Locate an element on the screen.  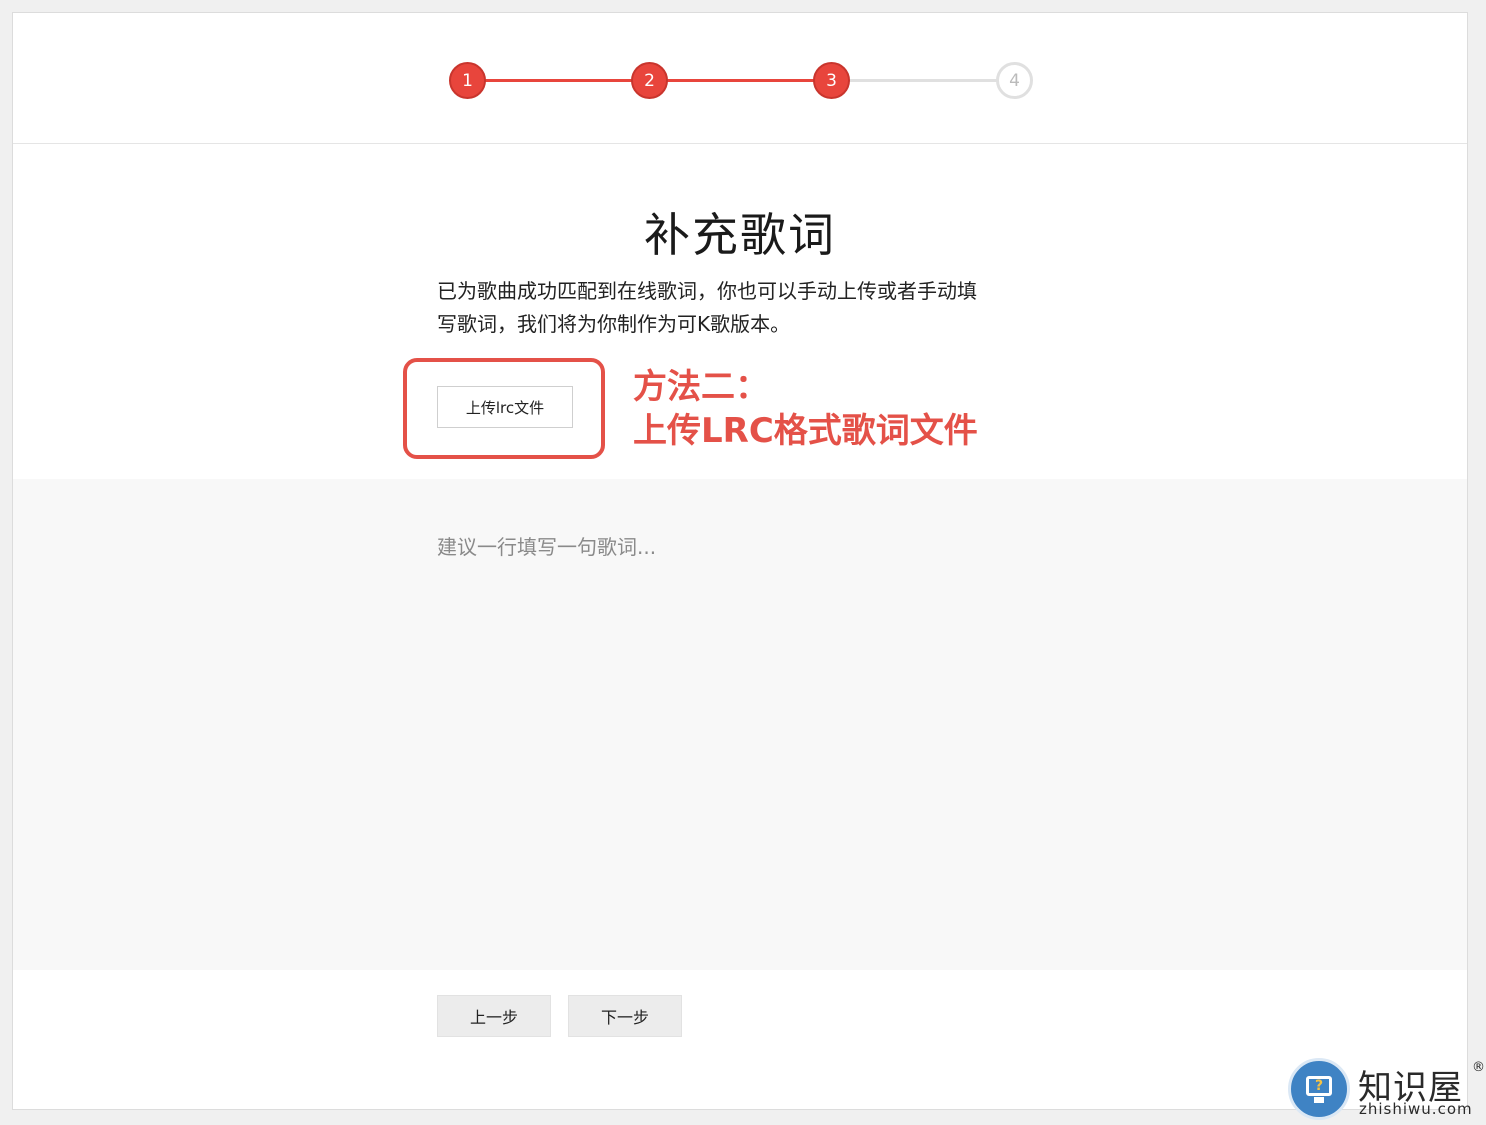
step-3: 3 is located at coordinates (831, 80).